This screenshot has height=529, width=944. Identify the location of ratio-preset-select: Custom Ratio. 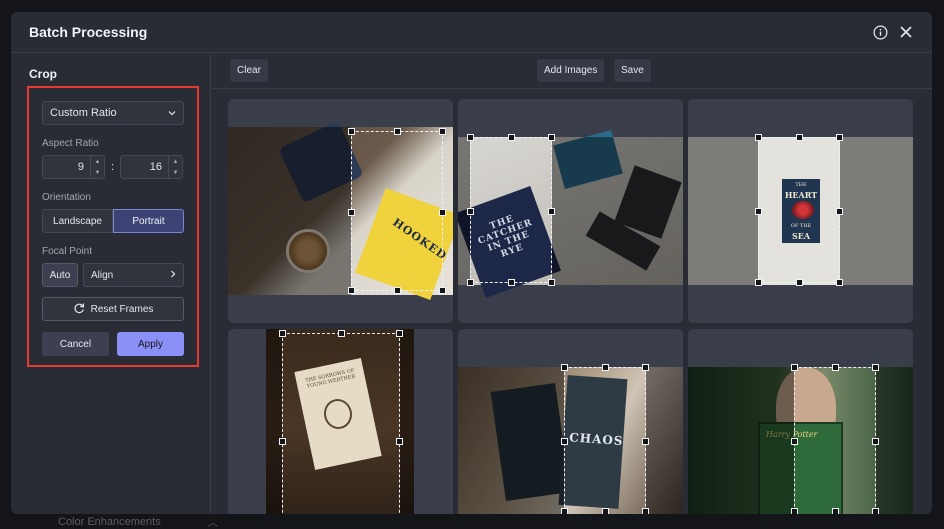
(113, 113).